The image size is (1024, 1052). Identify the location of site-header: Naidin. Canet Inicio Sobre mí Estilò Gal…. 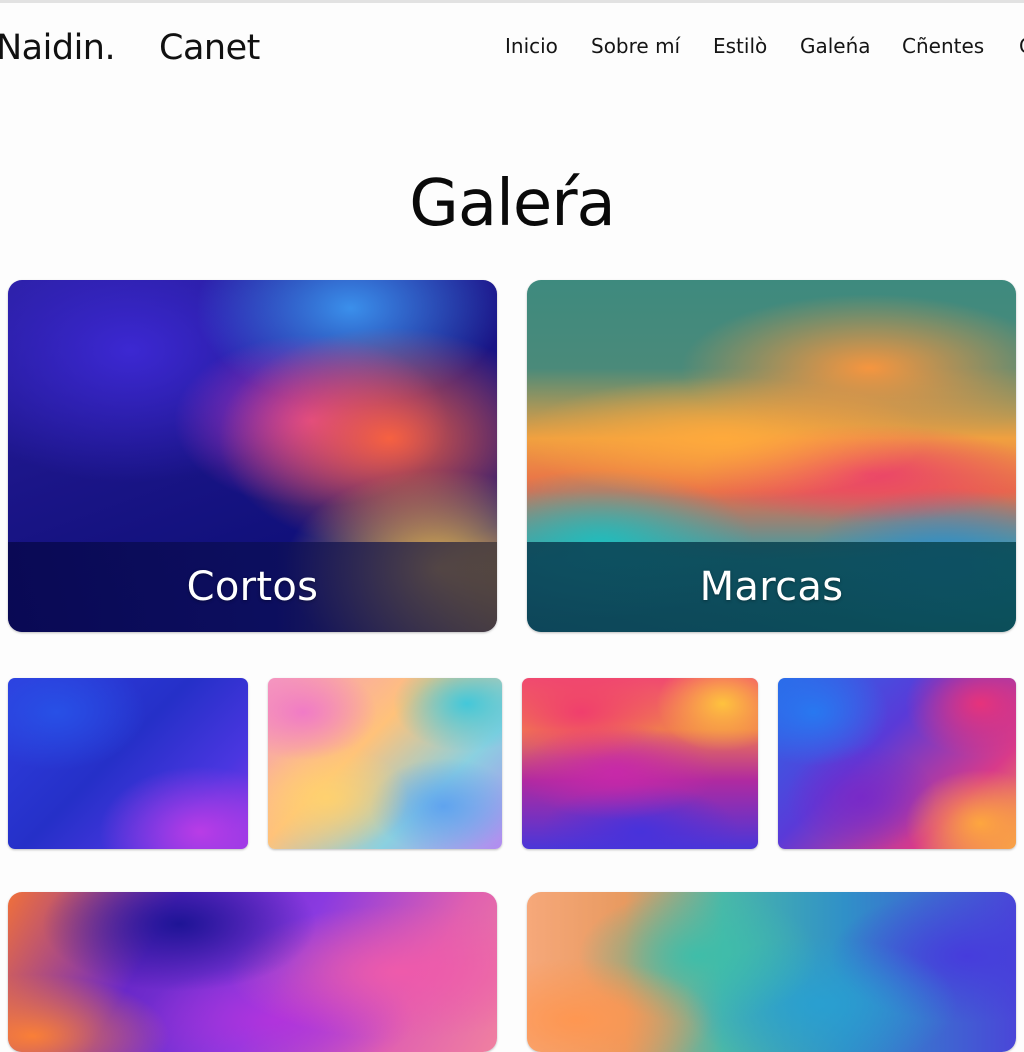
(512, 48).